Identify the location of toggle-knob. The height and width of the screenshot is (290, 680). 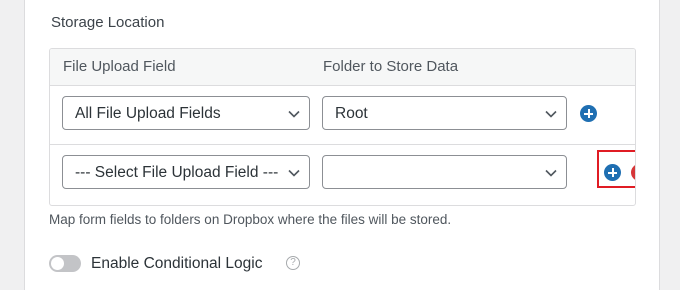
(57, 263).